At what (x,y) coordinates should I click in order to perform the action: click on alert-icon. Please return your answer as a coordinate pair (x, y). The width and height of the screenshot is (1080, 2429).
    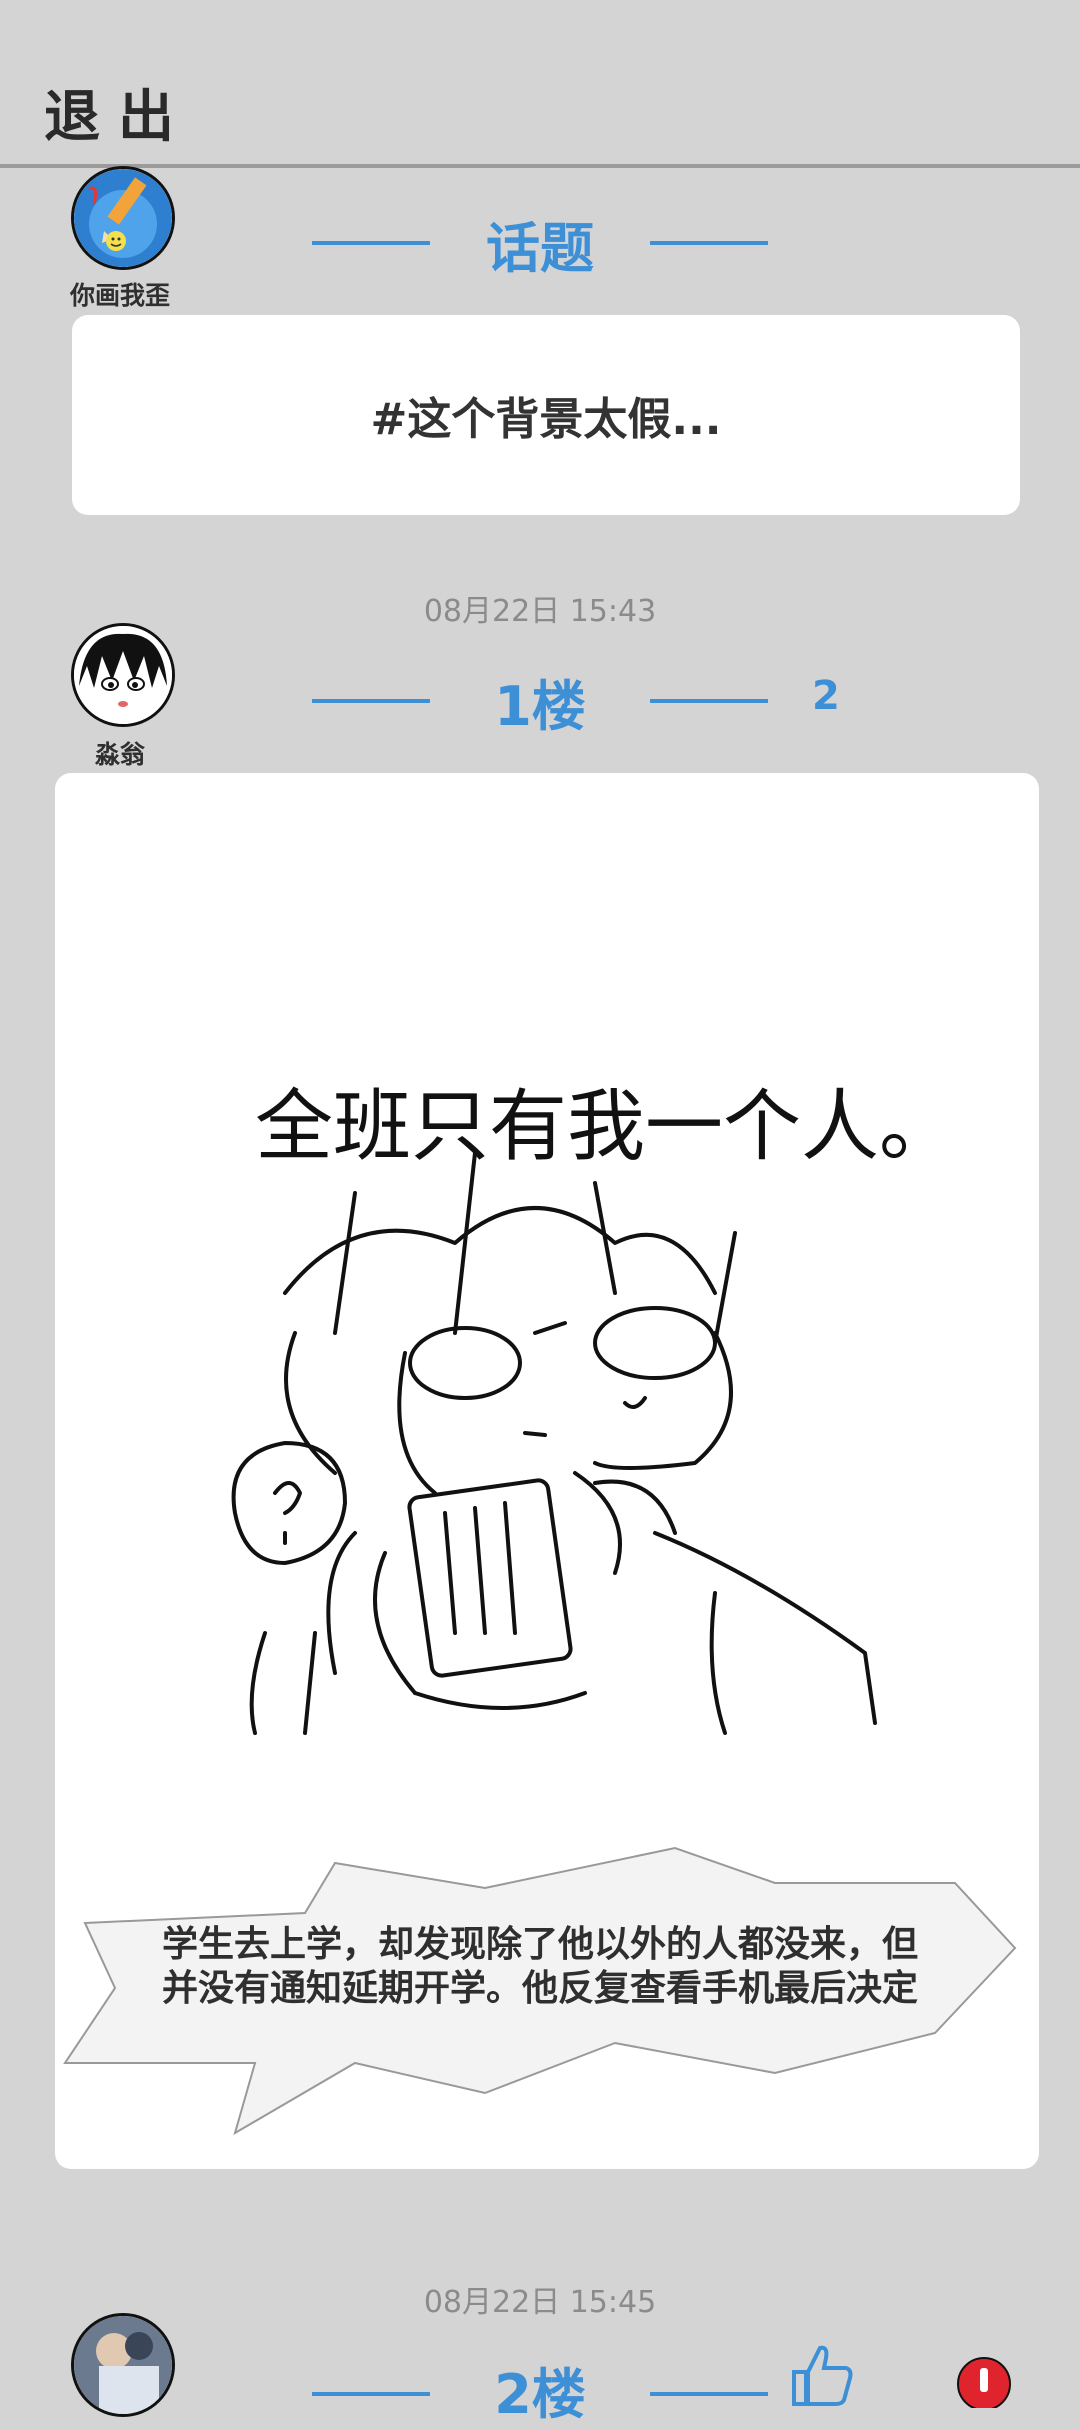
    Looking at the image, I should click on (984, 2384).